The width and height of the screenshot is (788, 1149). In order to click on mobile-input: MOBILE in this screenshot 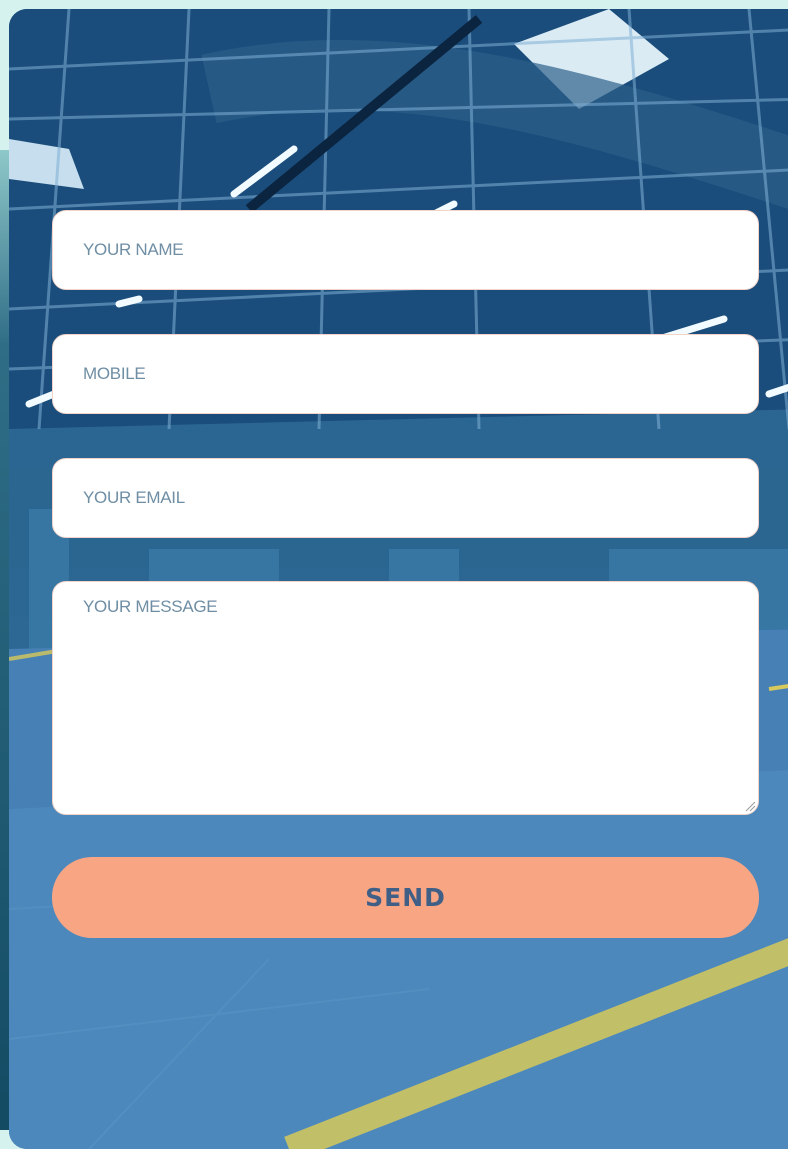, I will do `click(405, 374)`.